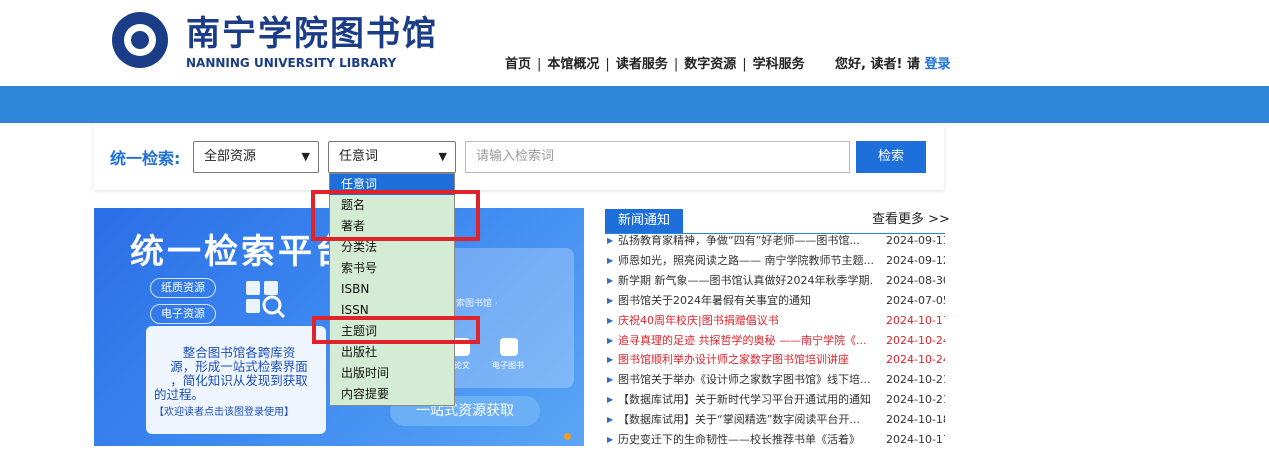 This screenshot has height=460, width=1269. Describe the element at coordinates (312, 34) in the screenshot. I see `library-name-cn: 南宁学院图书馆` at that location.